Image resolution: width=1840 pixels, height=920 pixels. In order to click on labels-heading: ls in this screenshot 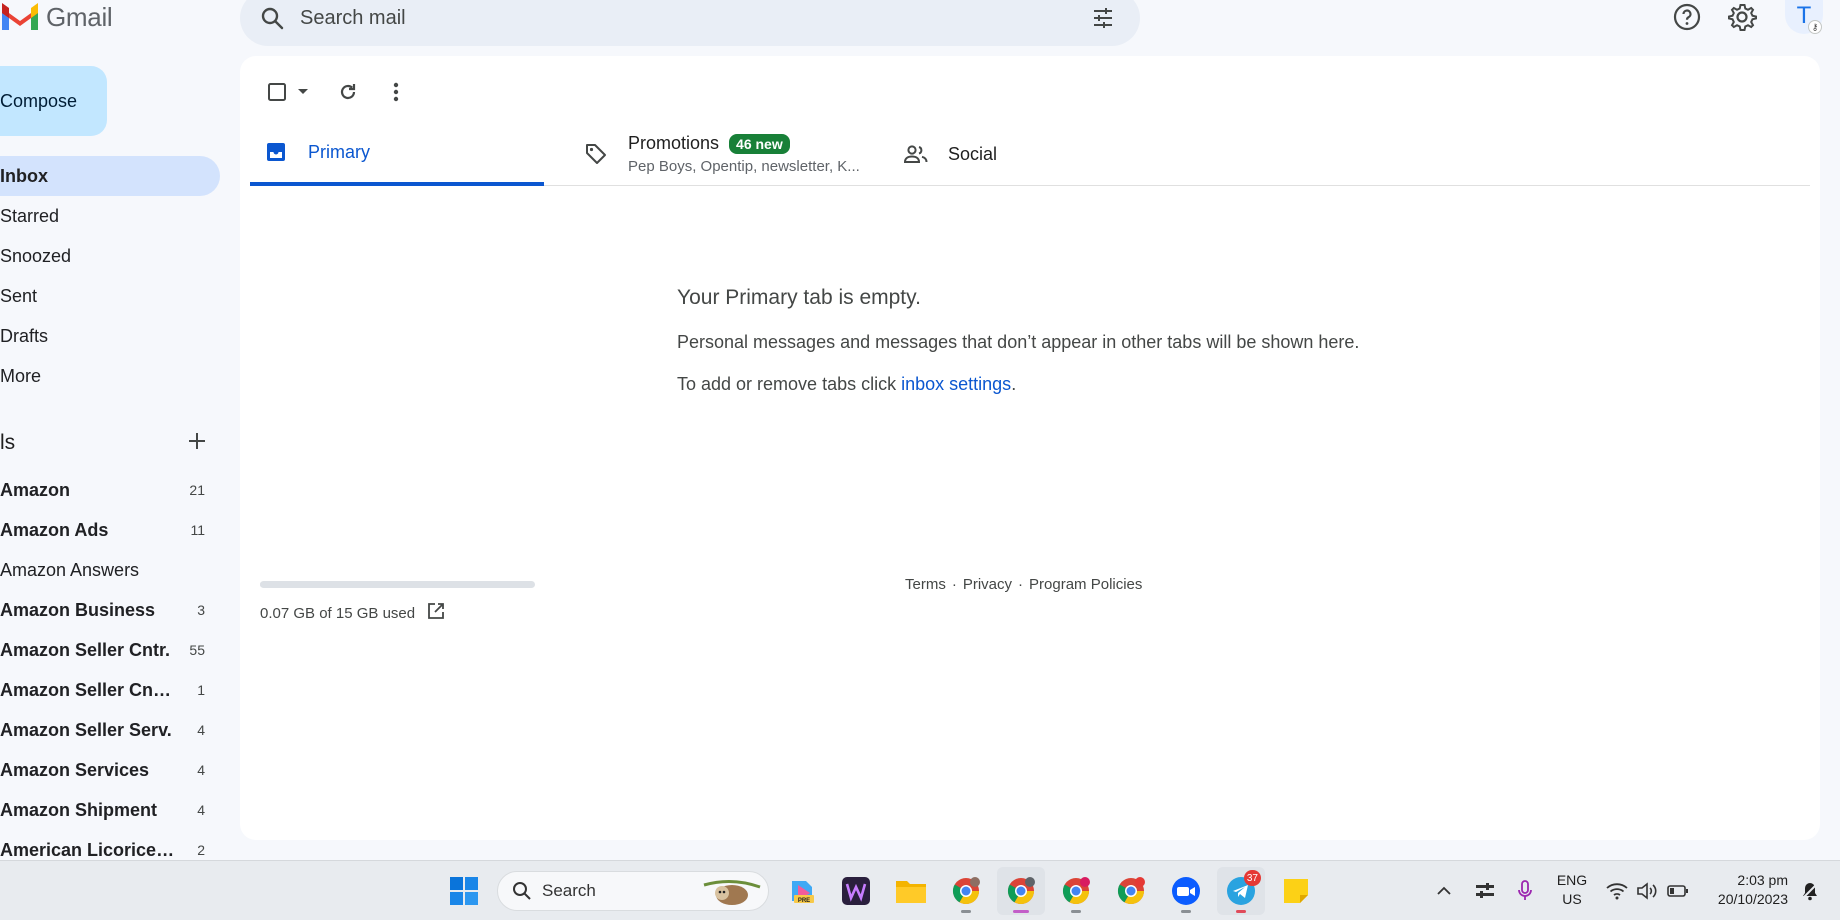, I will do `click(107, 443)`.